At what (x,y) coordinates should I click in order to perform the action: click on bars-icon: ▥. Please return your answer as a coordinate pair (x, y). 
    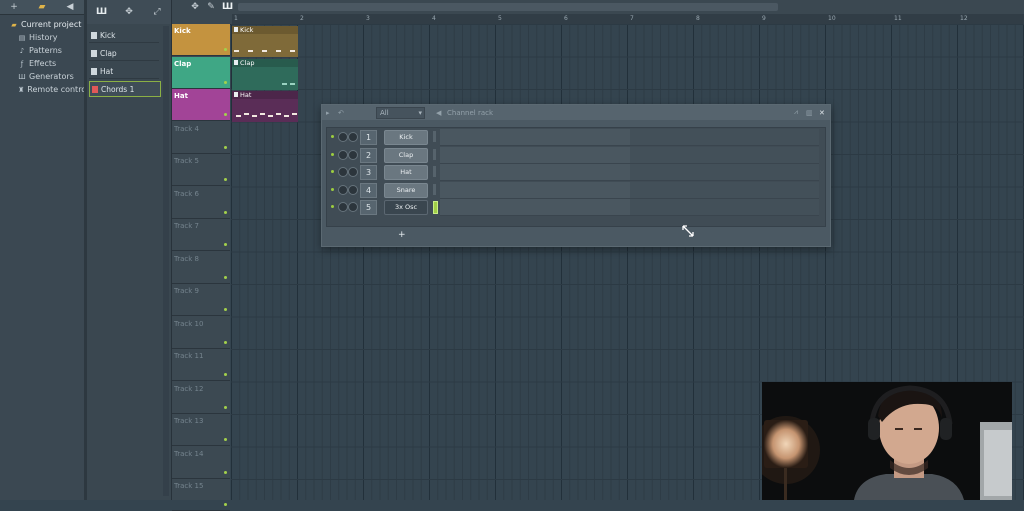
    Looking at the image, I should click on (809, 113).